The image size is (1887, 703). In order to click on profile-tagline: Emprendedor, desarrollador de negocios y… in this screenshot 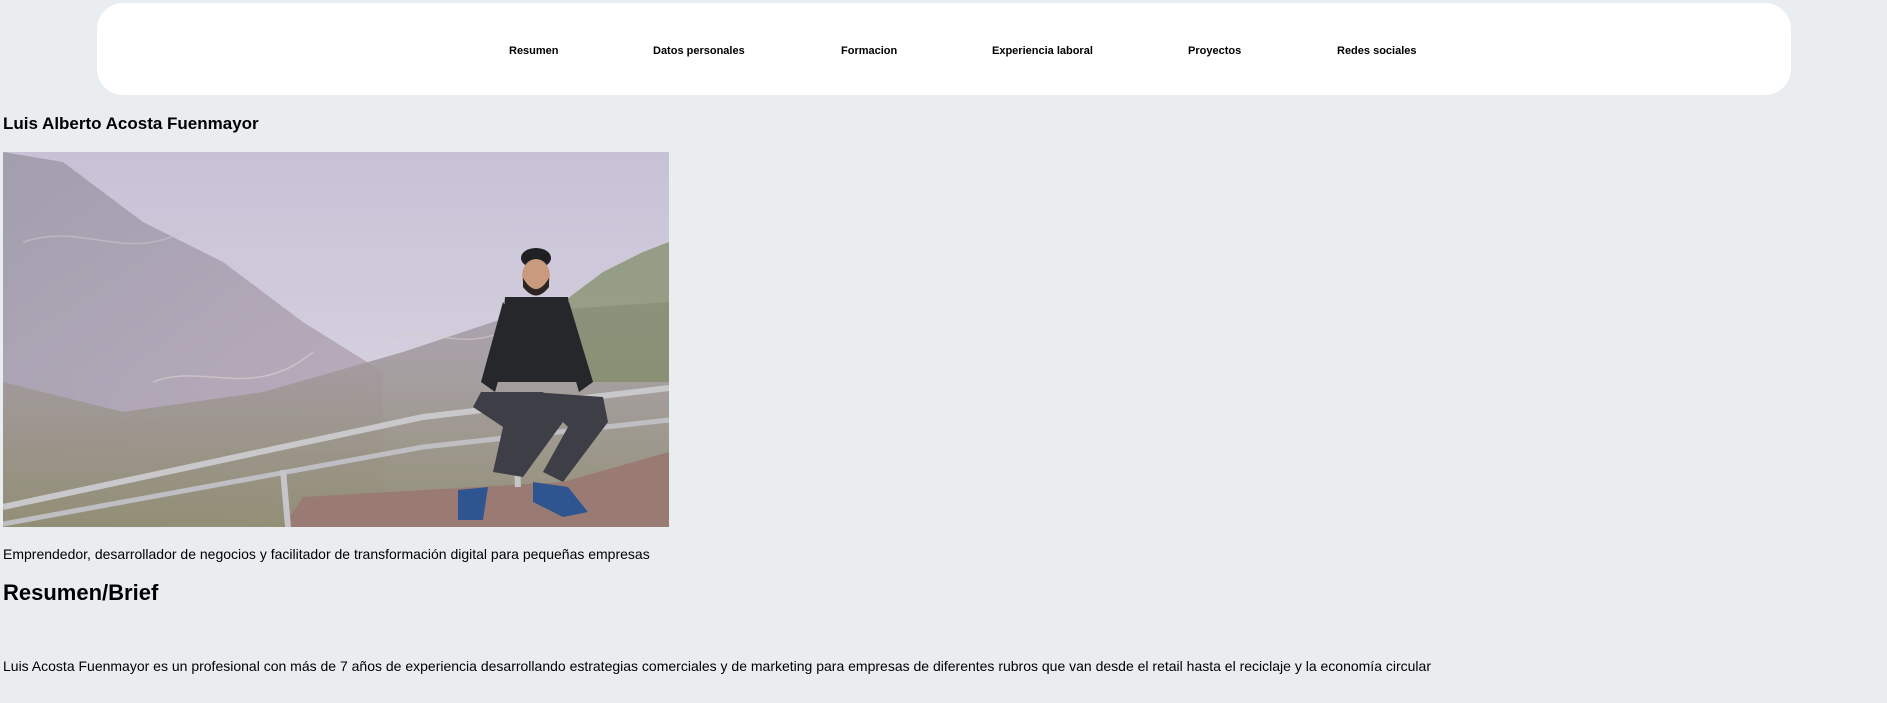, I will do `click(326, 554)`.